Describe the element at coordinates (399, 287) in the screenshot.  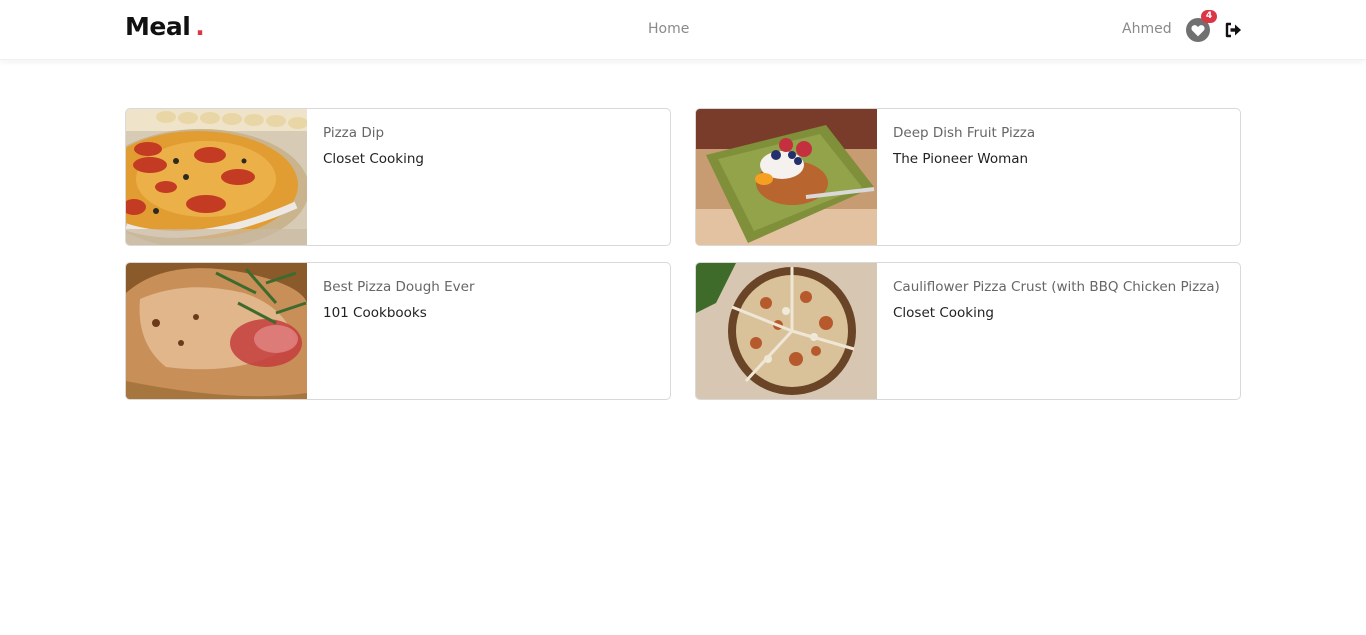
I see `recipe-title: Best Pizza Dough Ever` at that location.